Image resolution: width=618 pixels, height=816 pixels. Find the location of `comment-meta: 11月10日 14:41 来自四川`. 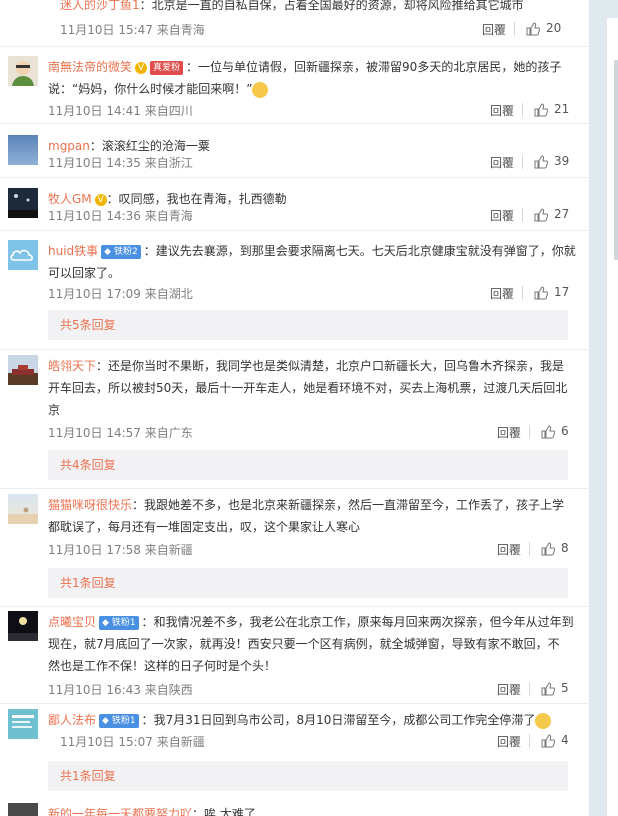

comment-meta: 11月10日 14:41 来自四川 is located at coordinates (120, 111).